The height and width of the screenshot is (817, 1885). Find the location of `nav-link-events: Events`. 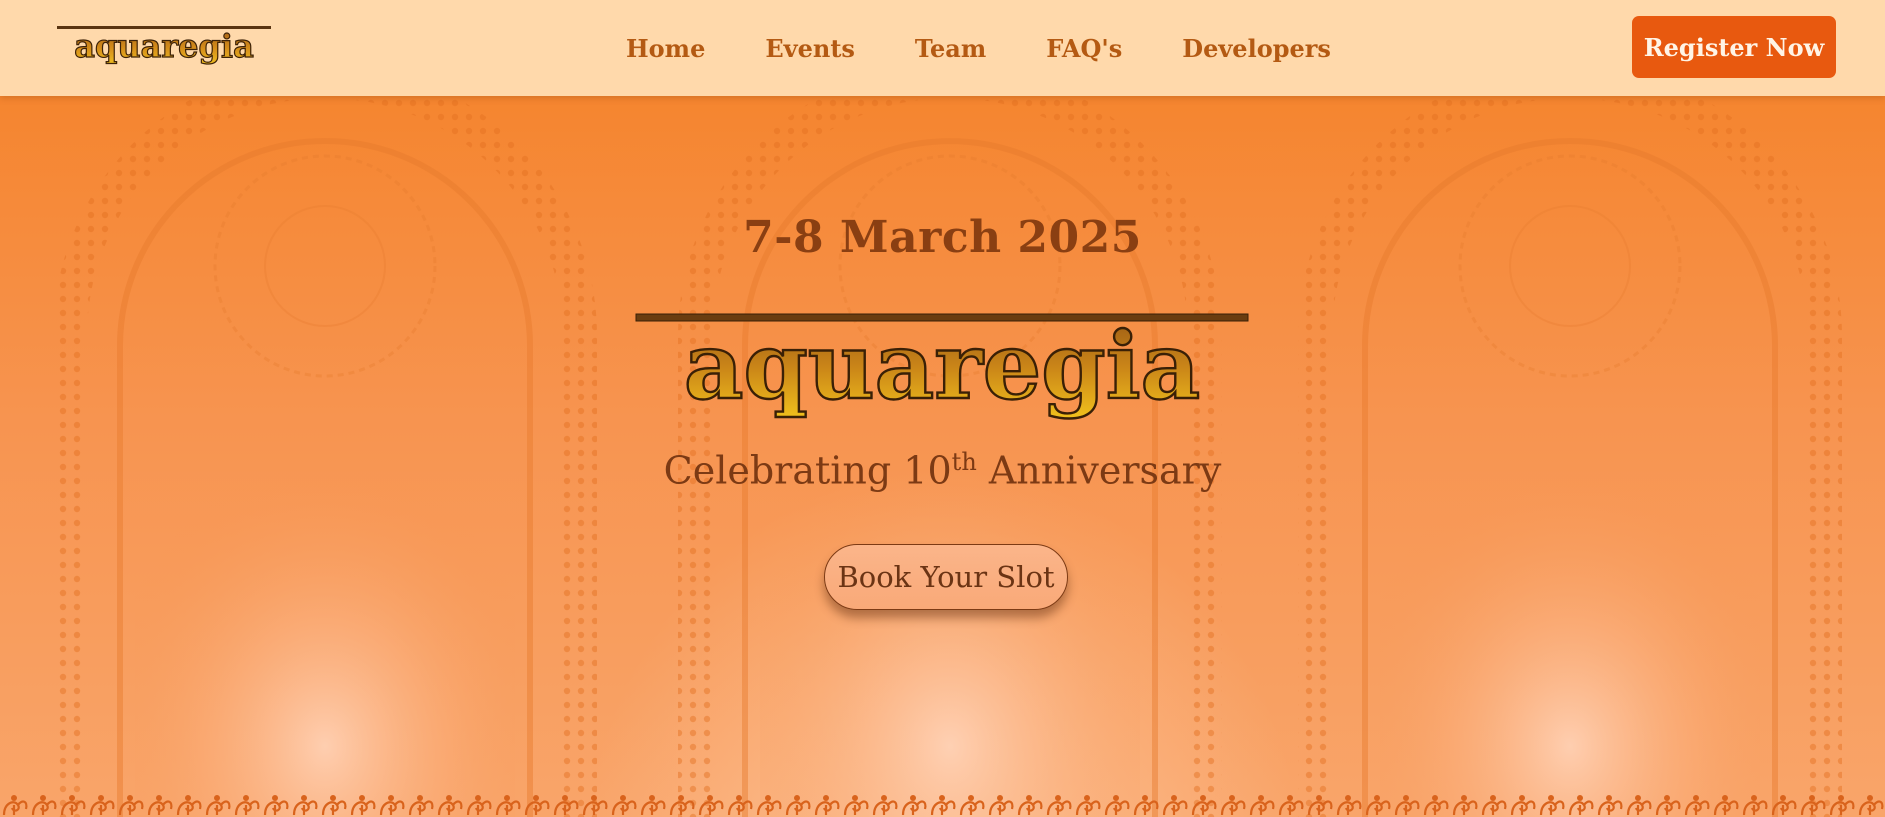

nav-link-events: Events is located at coordinates (810, 48).